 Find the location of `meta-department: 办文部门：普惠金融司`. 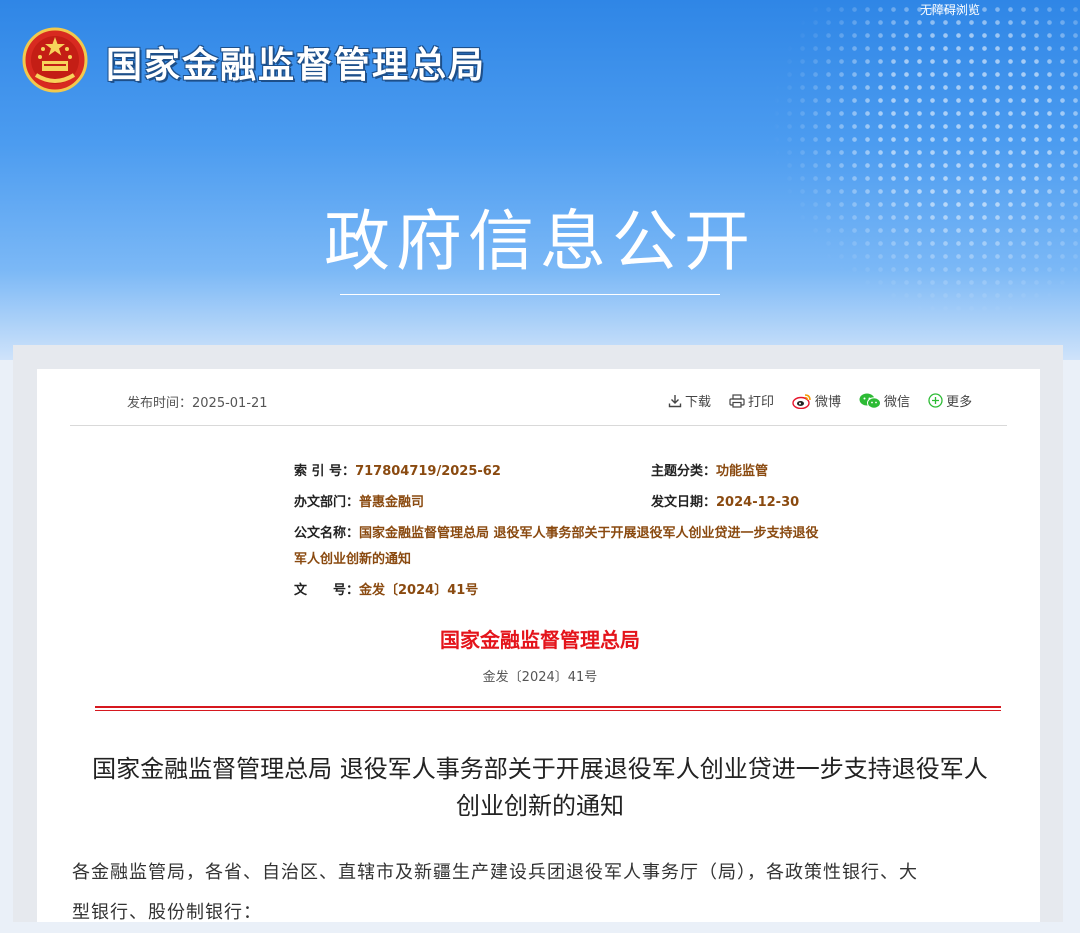

meta-department: 办文部门：普惠金融司 is located at coordinates (359, 500).